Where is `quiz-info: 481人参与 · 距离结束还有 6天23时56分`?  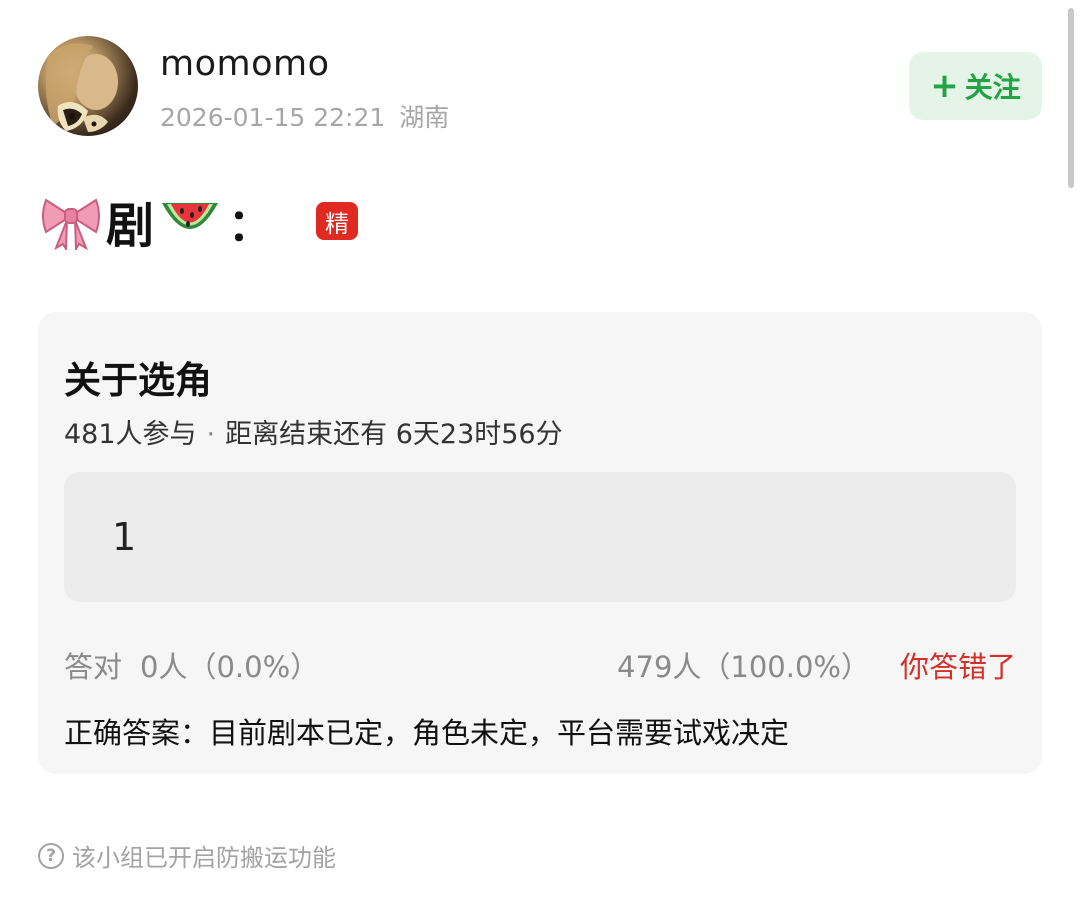
quiz-info: 481人参与 · 距离结束还有 6天23时56分 is located at coordinates (313, 431).